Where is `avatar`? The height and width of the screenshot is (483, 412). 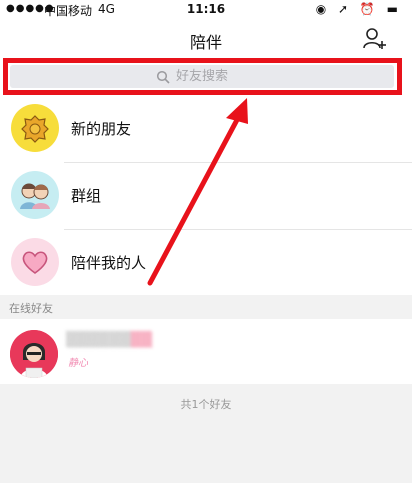 avatar is located at coordinates (34, 354).